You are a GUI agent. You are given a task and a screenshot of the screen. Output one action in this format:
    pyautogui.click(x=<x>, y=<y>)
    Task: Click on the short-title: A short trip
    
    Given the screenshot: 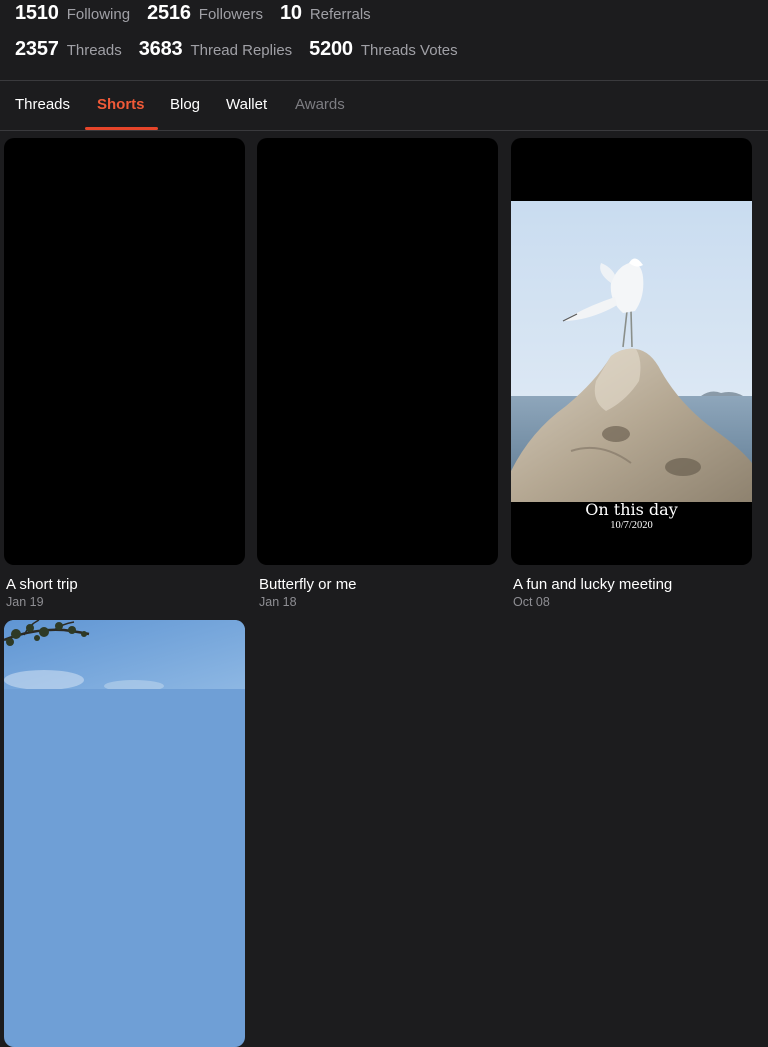 What is the action you would take?
    pyautogui.click(x=42, y=584)
    